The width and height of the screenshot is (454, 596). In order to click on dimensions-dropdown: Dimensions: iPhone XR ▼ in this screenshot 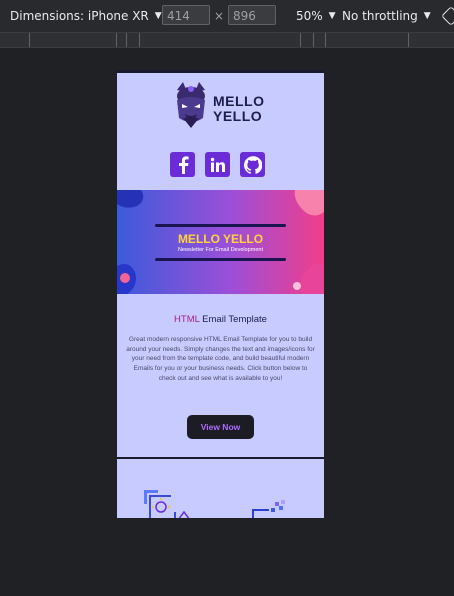, I will do `click(86, 16)`.